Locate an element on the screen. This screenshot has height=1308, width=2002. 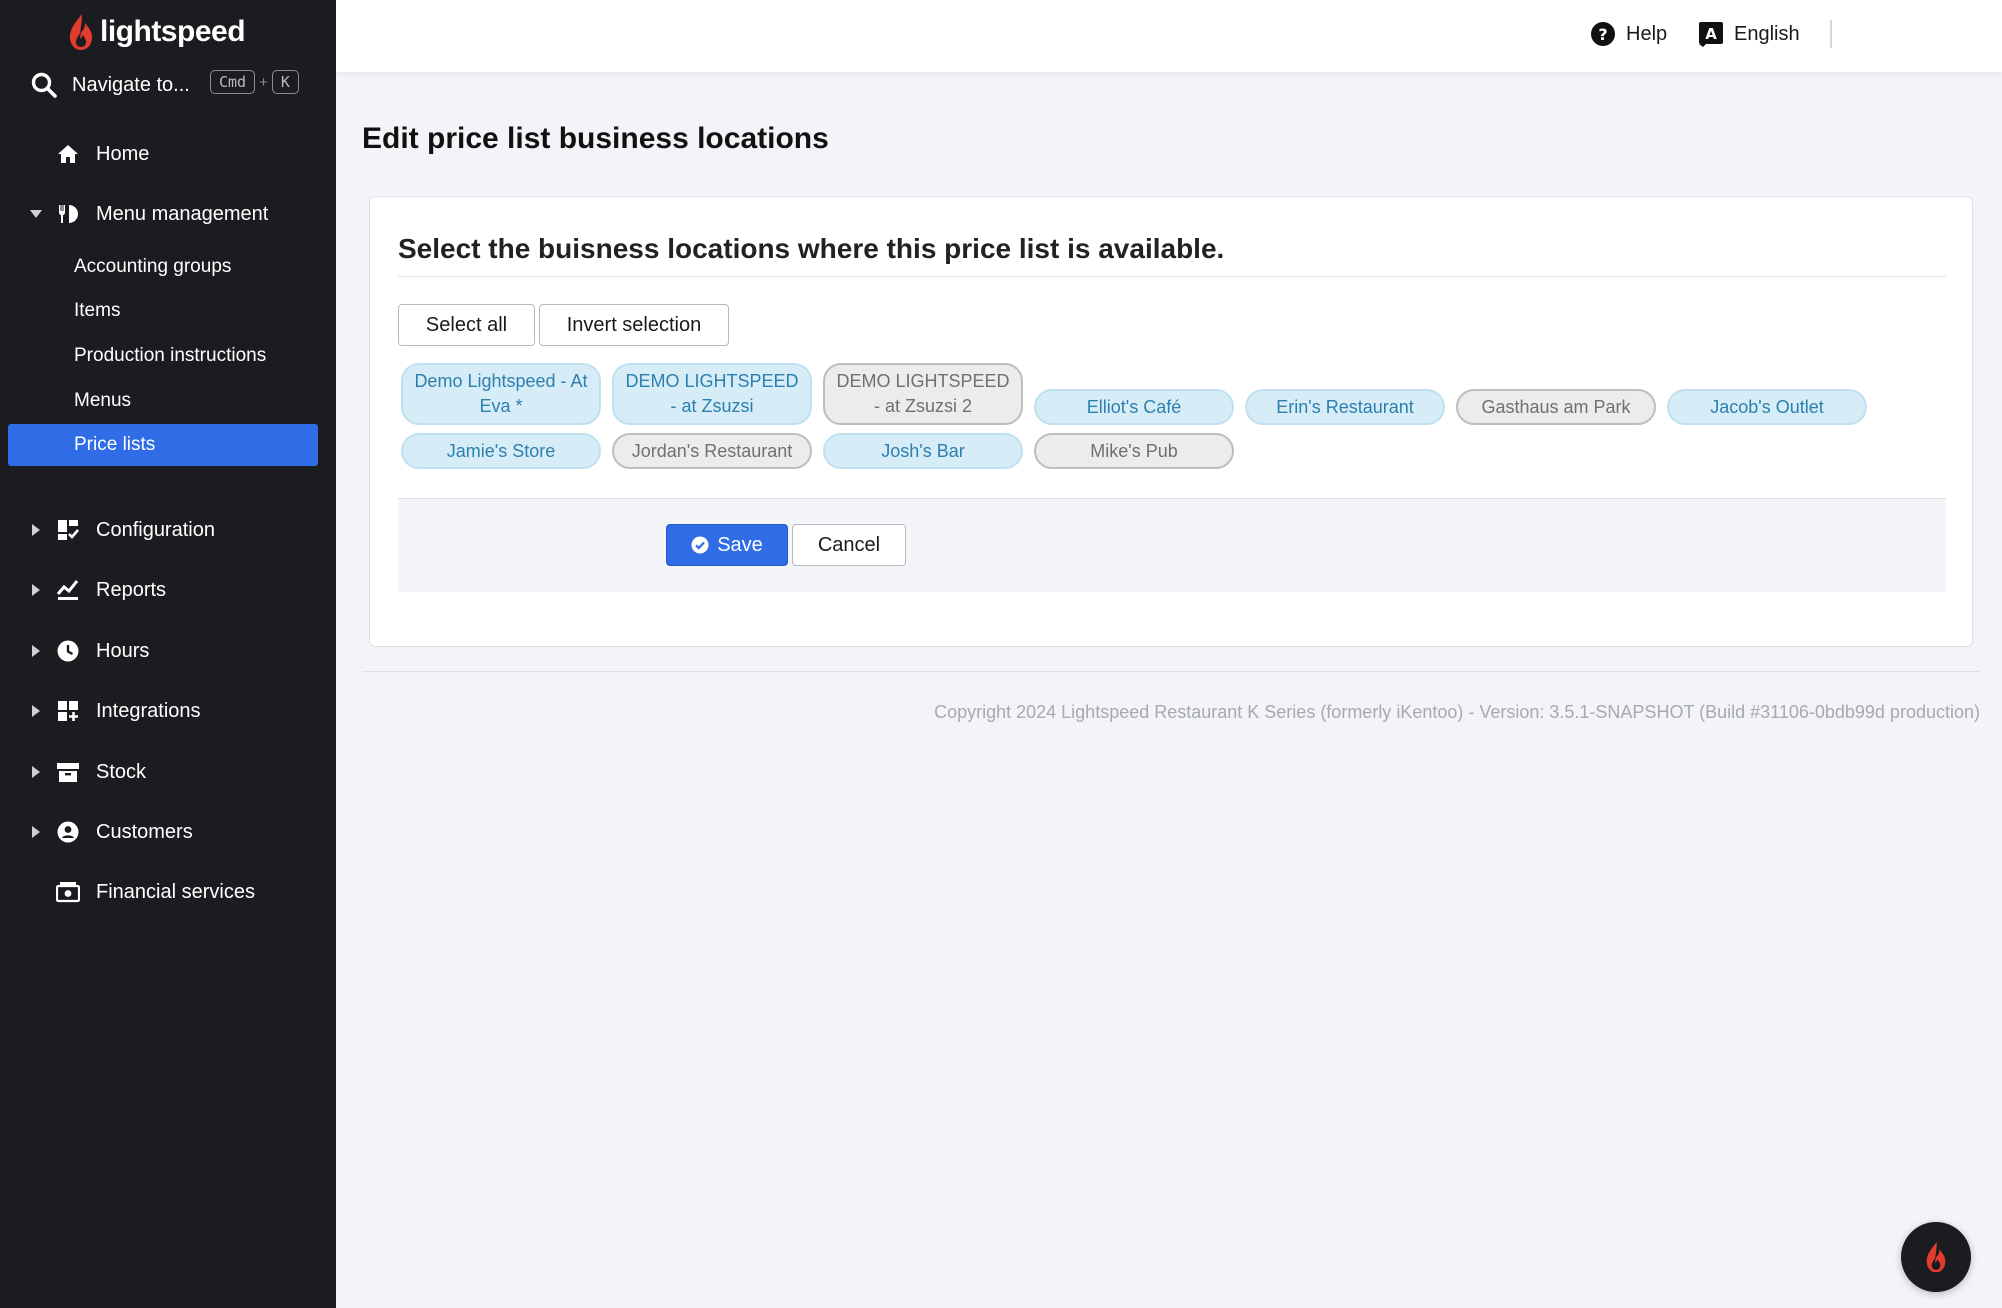
shortcut-key-k: K is located at coordinates (285, 82).